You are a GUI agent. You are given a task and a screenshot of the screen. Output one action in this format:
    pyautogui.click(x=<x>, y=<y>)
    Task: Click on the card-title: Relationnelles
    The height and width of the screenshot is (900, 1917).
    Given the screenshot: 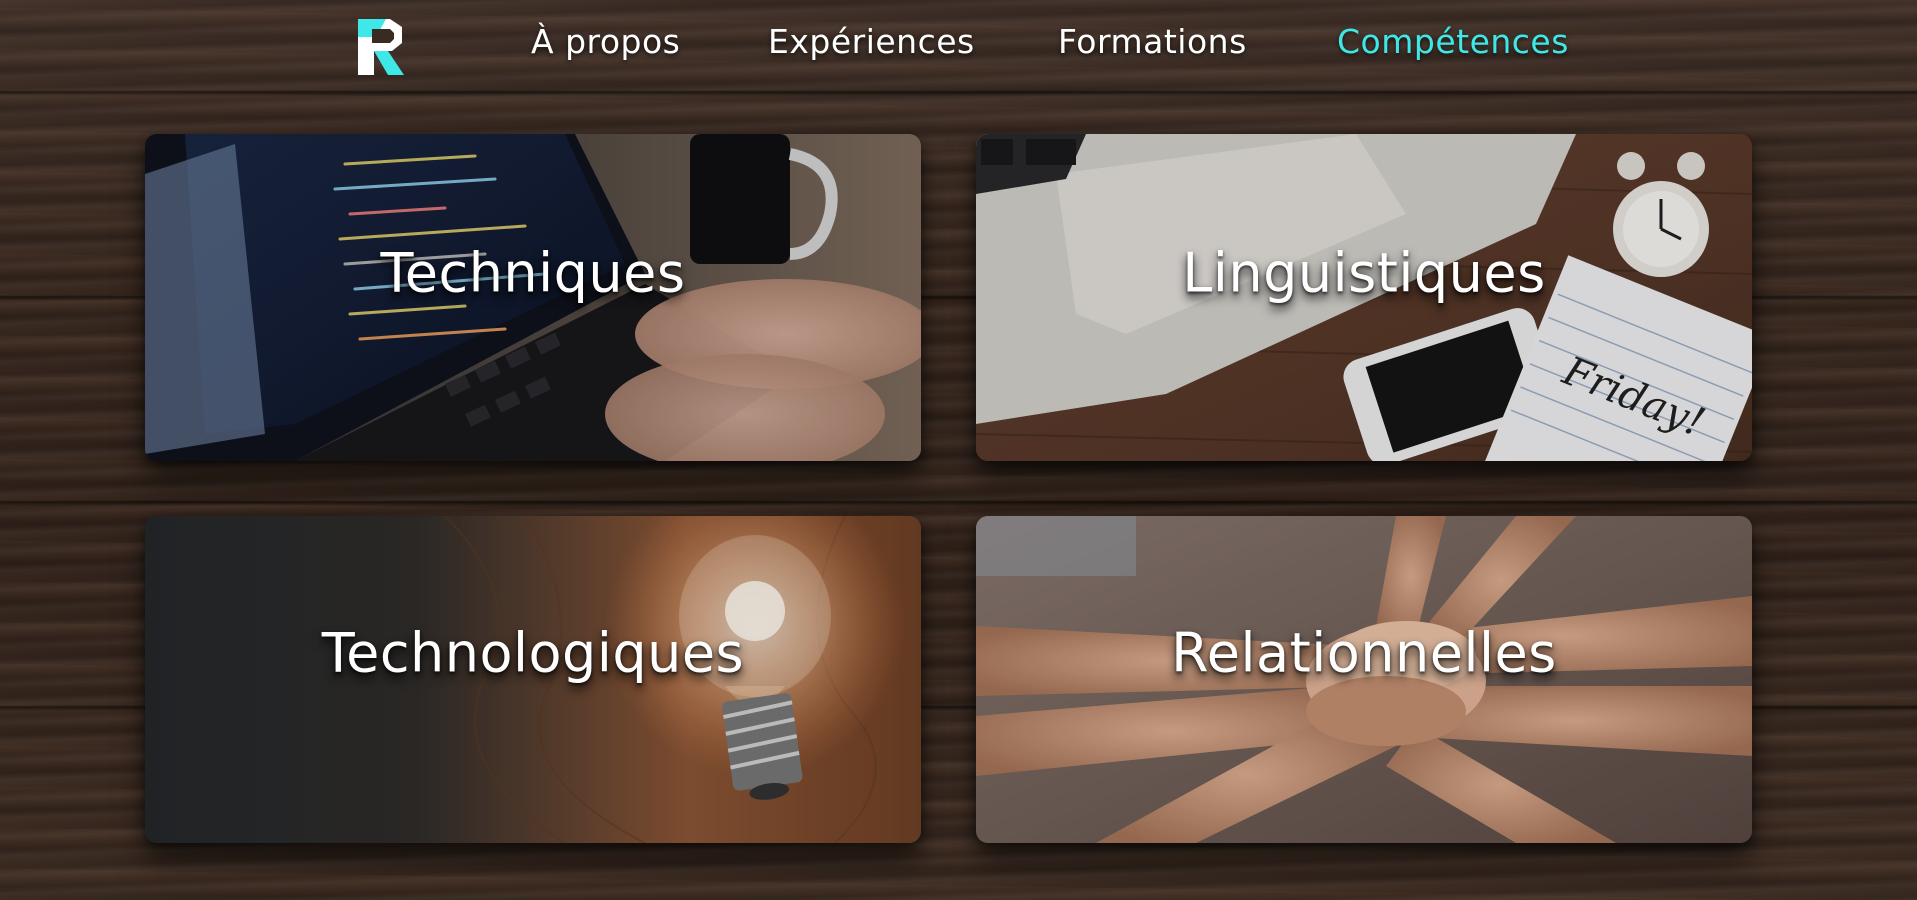 What is the action you would take?
    pyautogui.click(x=1364, y=652)
    